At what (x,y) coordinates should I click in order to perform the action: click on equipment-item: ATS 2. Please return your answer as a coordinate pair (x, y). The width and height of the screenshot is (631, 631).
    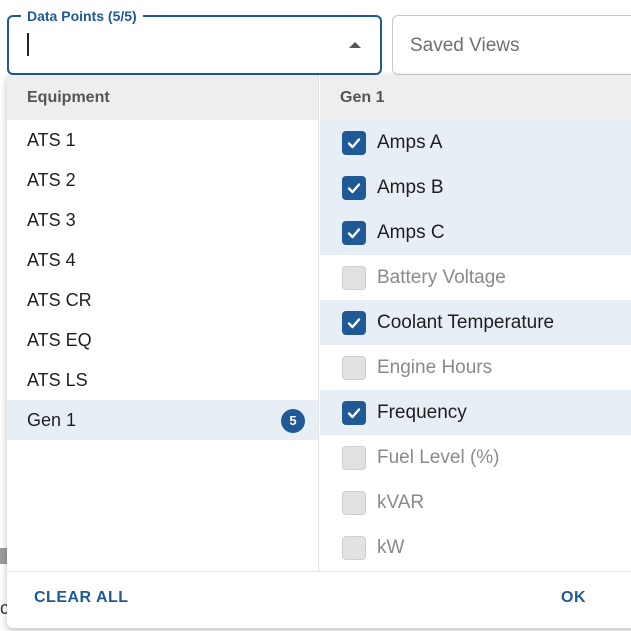
    Looking at the image, I should click on (162, 180).